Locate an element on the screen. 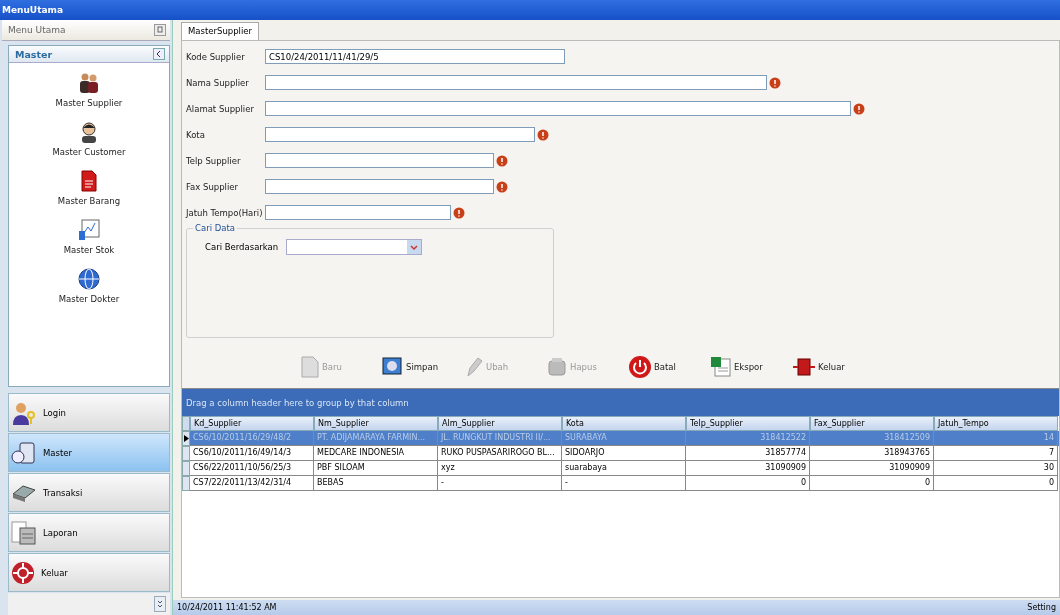  trash-icon is located at coordinates (557, 367).